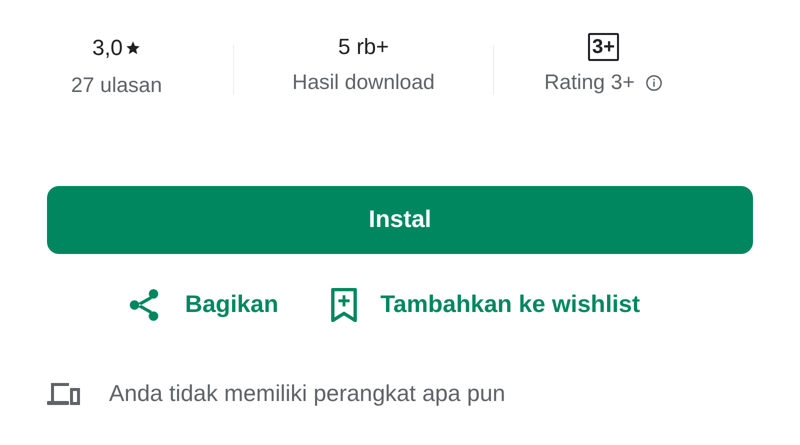 The height and width of the screenshot is (445, 800). What do you see at coordinates (510, 305) in the screenshot?
I see `action-link: Tambahkan ke wishlist` at bounding box center [510, 305].